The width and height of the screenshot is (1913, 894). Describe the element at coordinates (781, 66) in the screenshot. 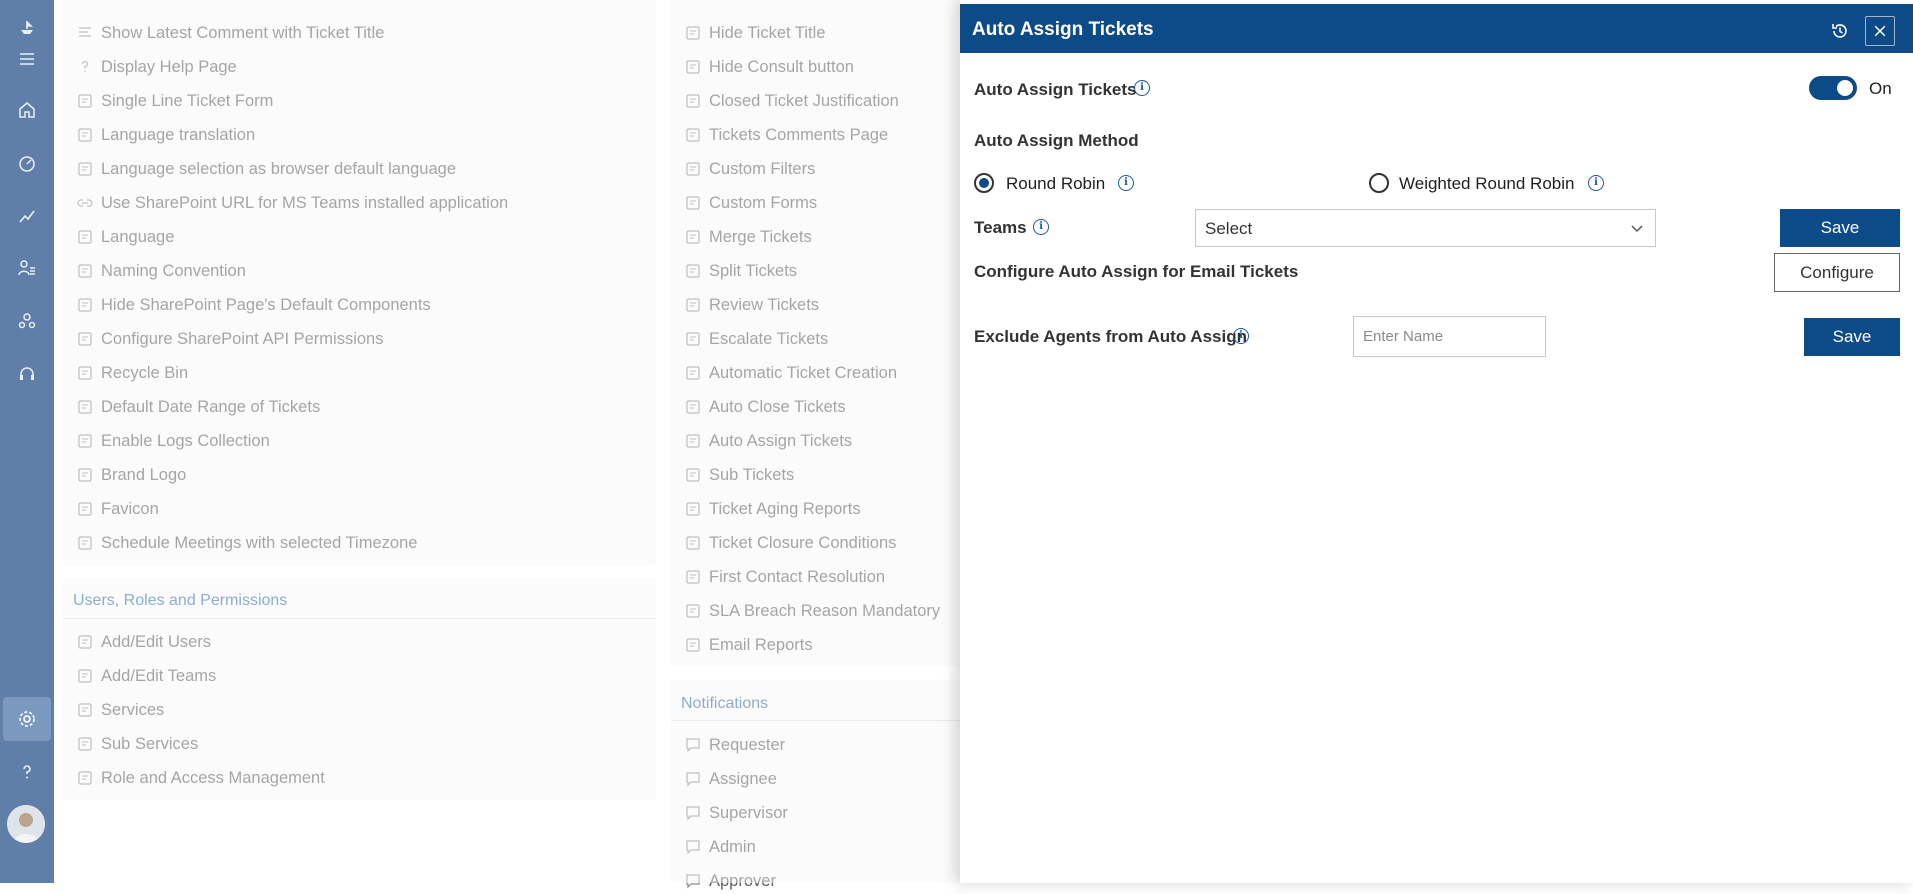

I see `settings-link-label: Hide Consult button` at that location.